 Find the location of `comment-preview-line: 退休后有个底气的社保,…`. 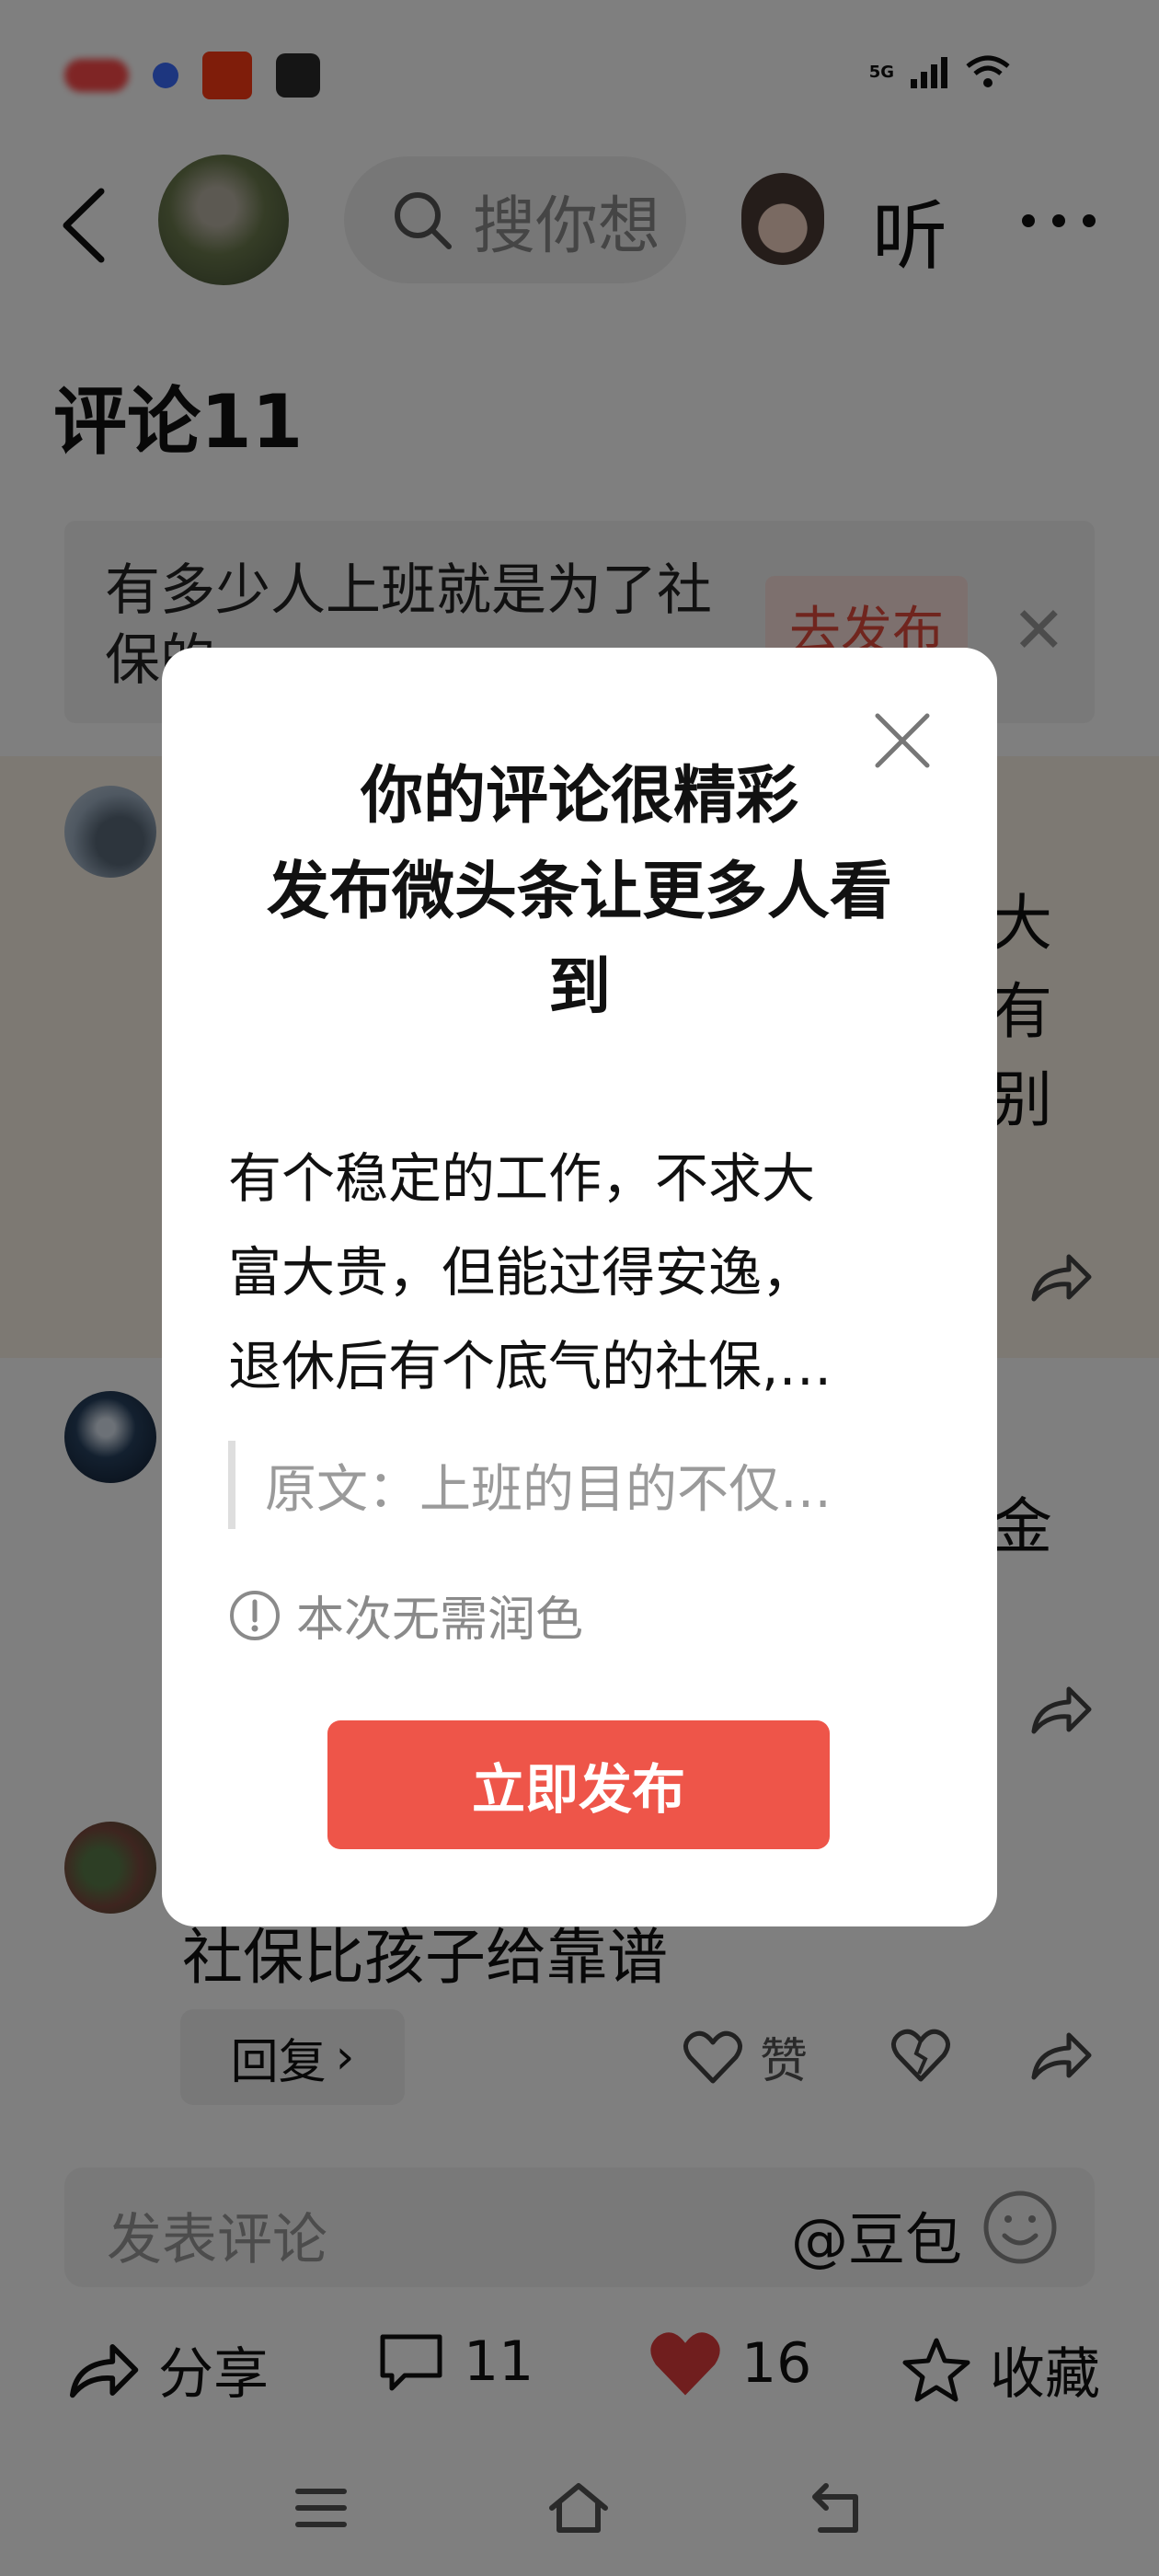

comment-preview-line: 退休后有个底气的社保,… is located at coordinates (530, 1366).